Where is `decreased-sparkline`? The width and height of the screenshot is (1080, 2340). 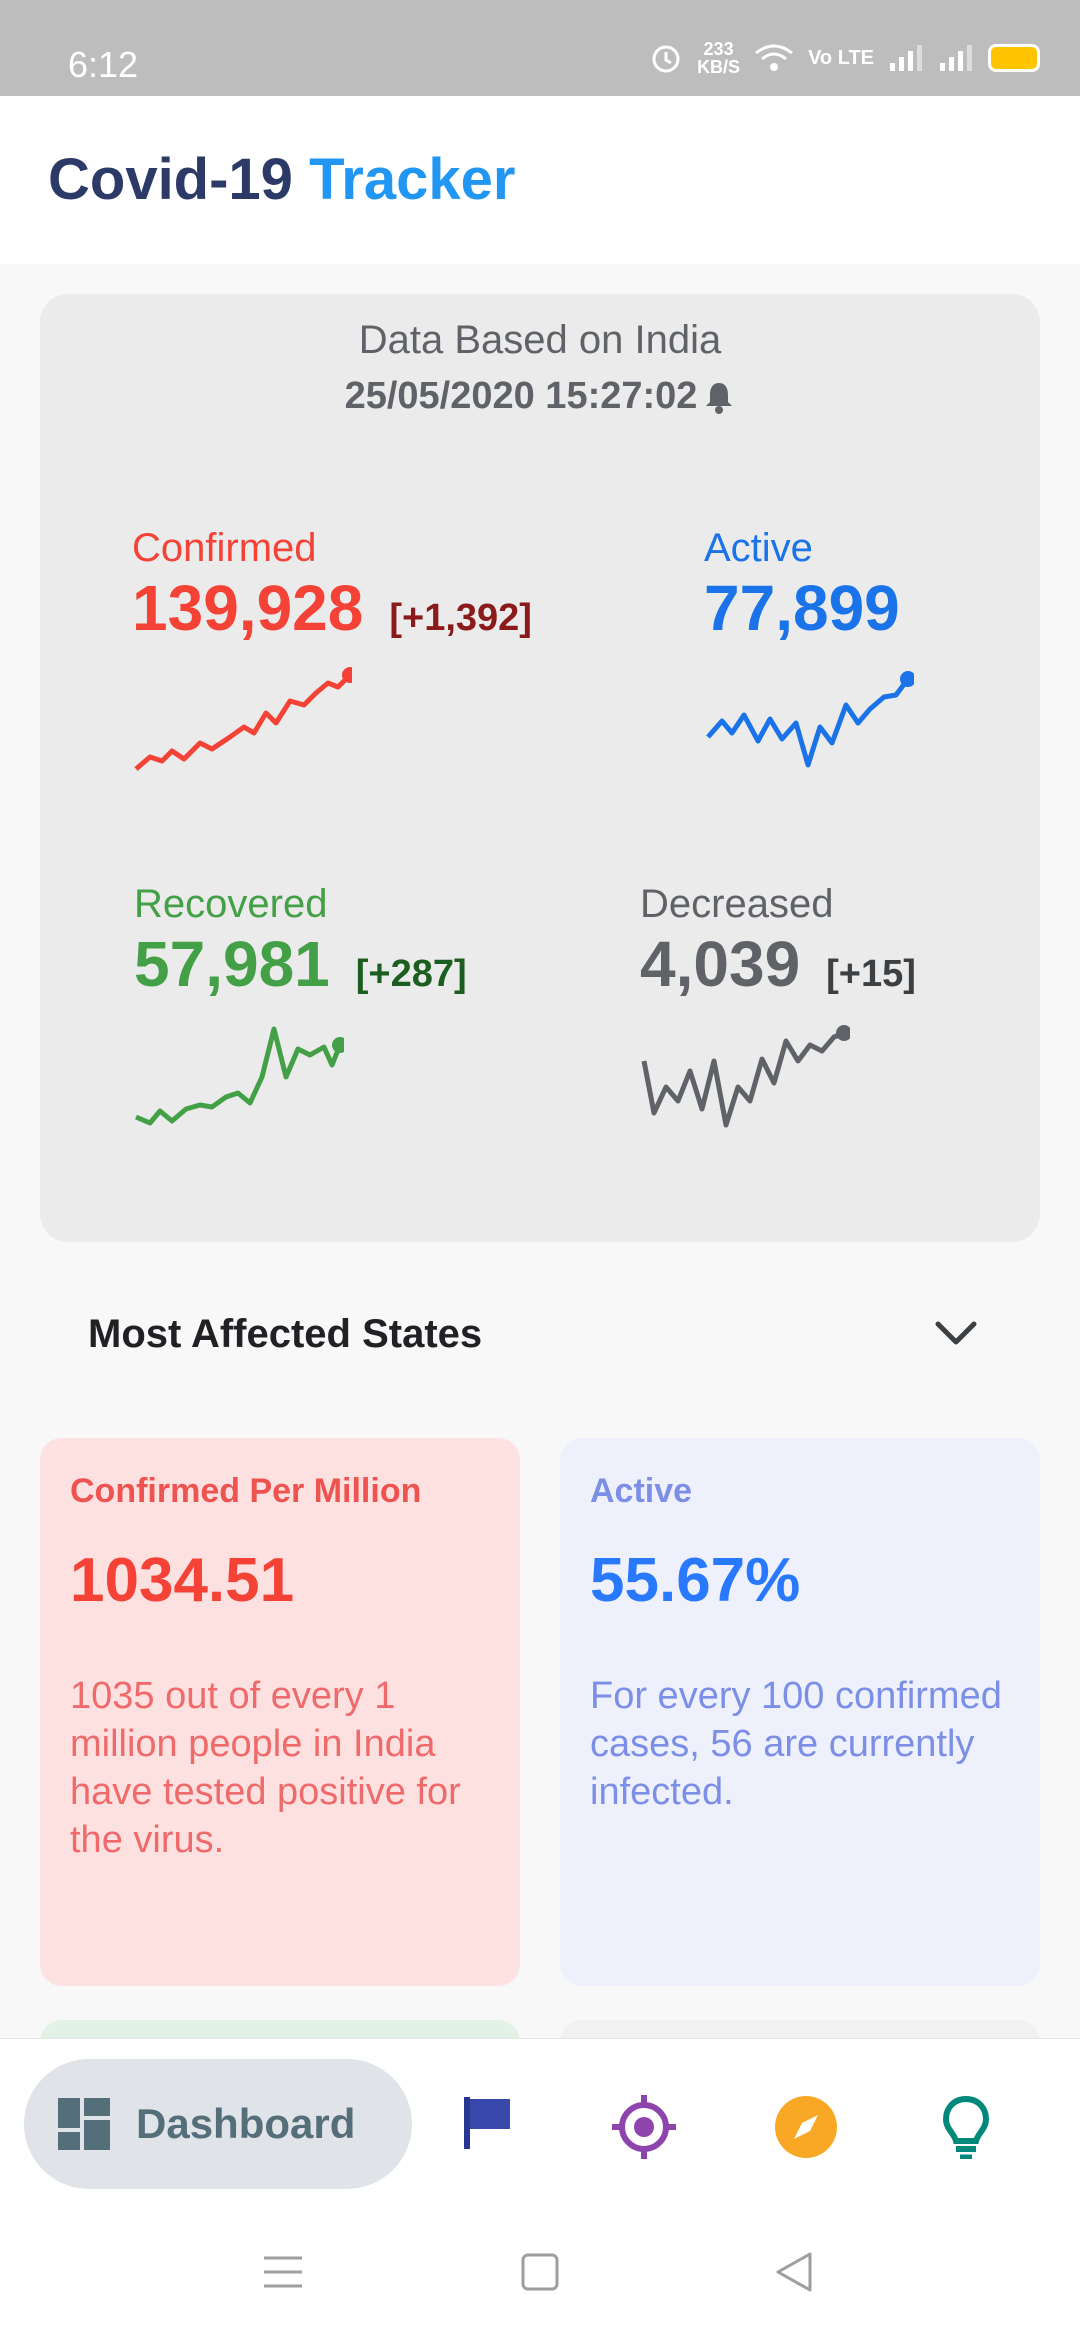 decreased-sparkline is located at coordinates (745, 1076).